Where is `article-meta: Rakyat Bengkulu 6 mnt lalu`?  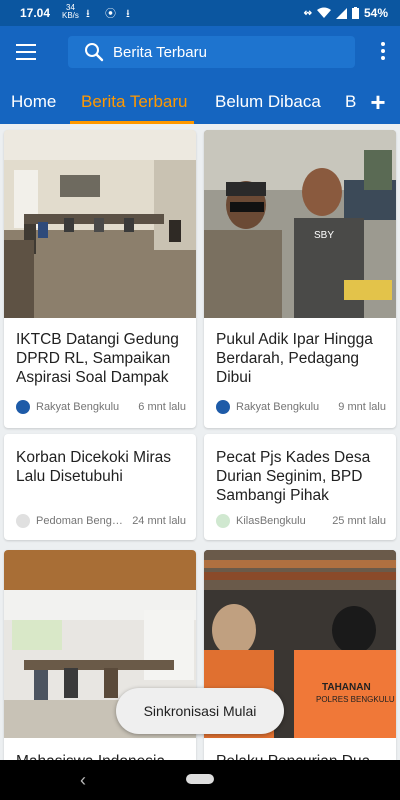
article-meta: Rakyat Bengkulu 6 mnt lalu is located at coordinates (101, 407).